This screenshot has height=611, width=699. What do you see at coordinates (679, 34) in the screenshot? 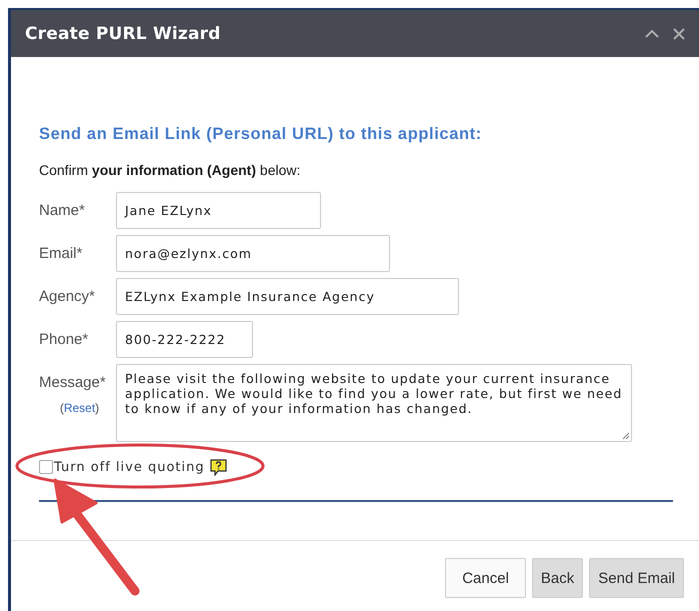
I see `close-icon` at bounding box center [679, 34].